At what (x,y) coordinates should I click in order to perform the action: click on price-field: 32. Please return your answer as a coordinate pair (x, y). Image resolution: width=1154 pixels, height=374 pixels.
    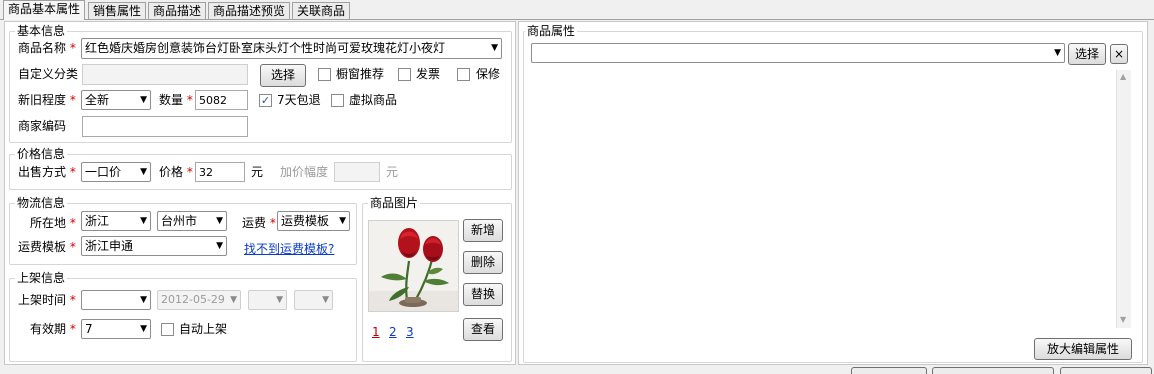
    Looking at the image, I should click on (220, 172).